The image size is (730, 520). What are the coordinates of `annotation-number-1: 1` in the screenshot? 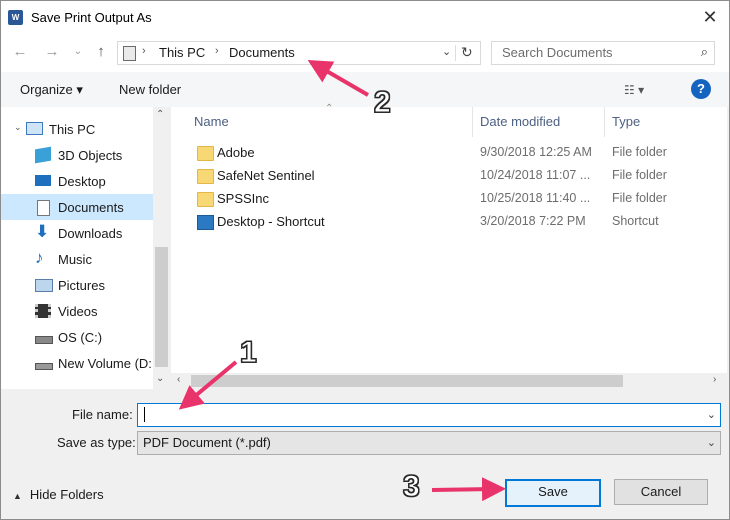 It's located at (249, 353).